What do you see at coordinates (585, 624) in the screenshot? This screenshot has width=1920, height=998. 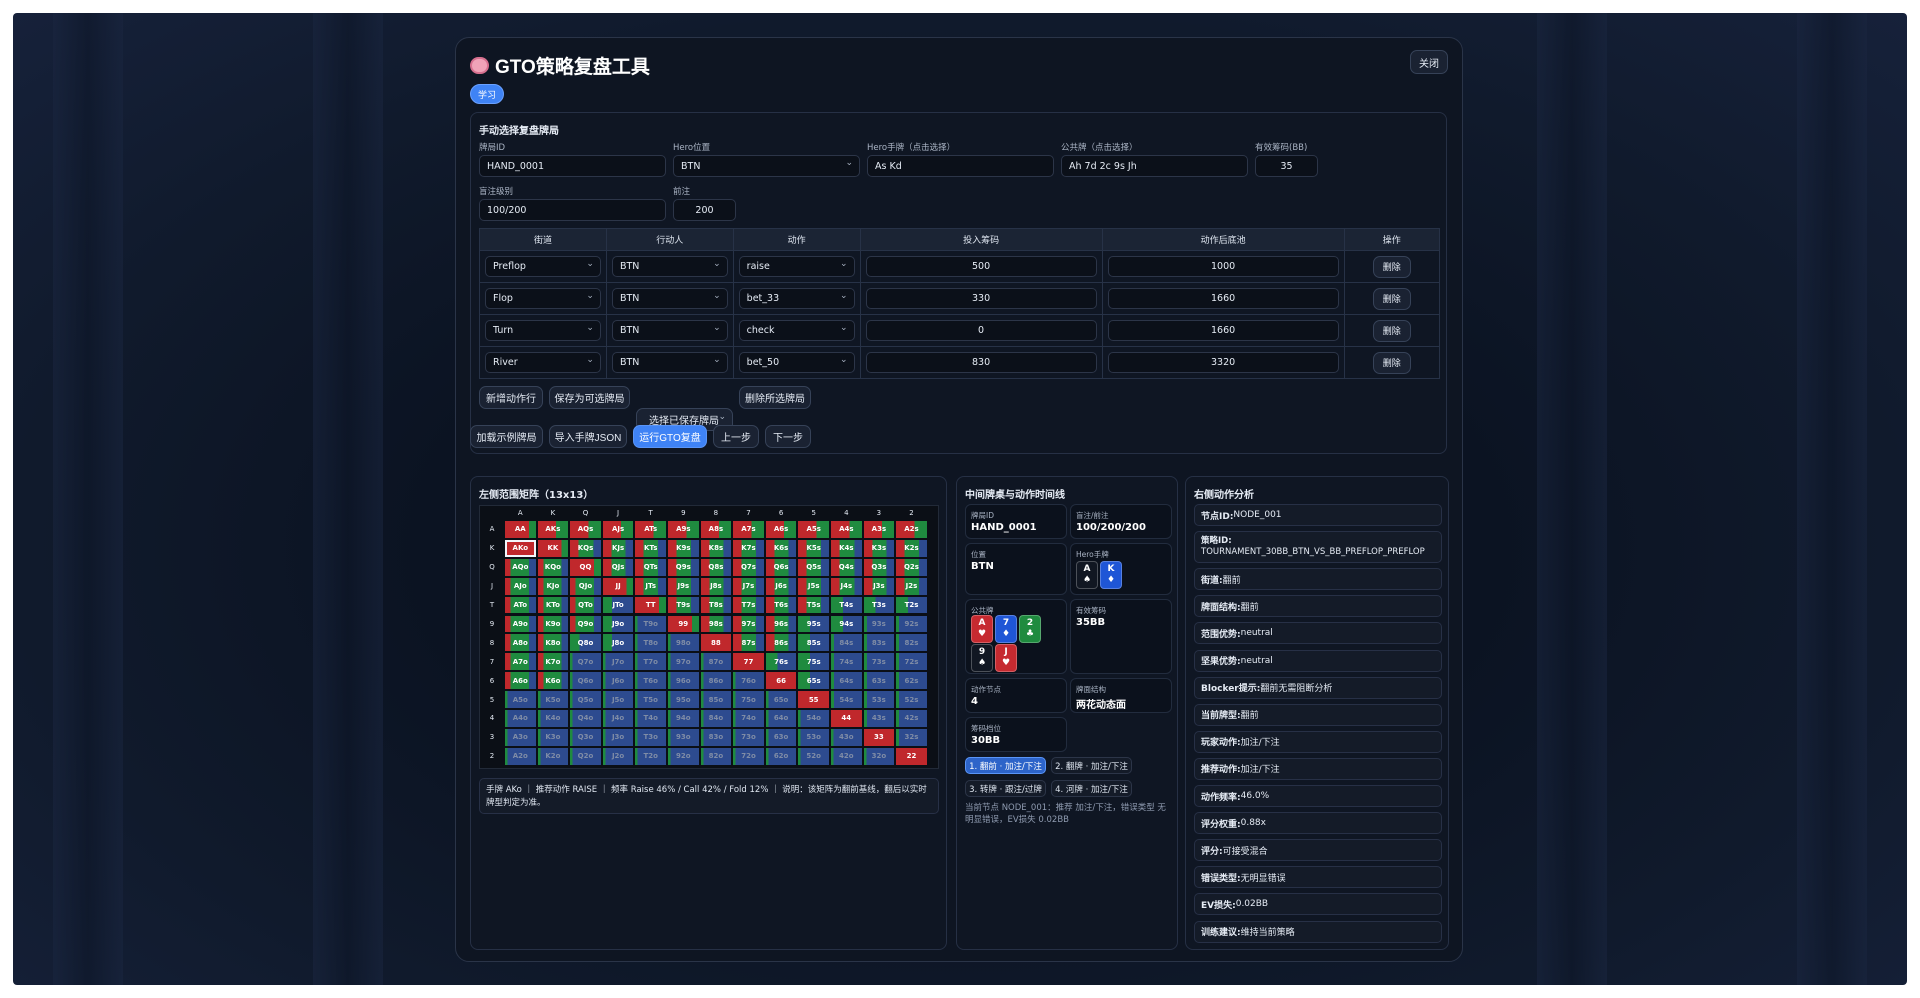 I see `matrix-cell: Q9o` at bounding box center [585, 624].